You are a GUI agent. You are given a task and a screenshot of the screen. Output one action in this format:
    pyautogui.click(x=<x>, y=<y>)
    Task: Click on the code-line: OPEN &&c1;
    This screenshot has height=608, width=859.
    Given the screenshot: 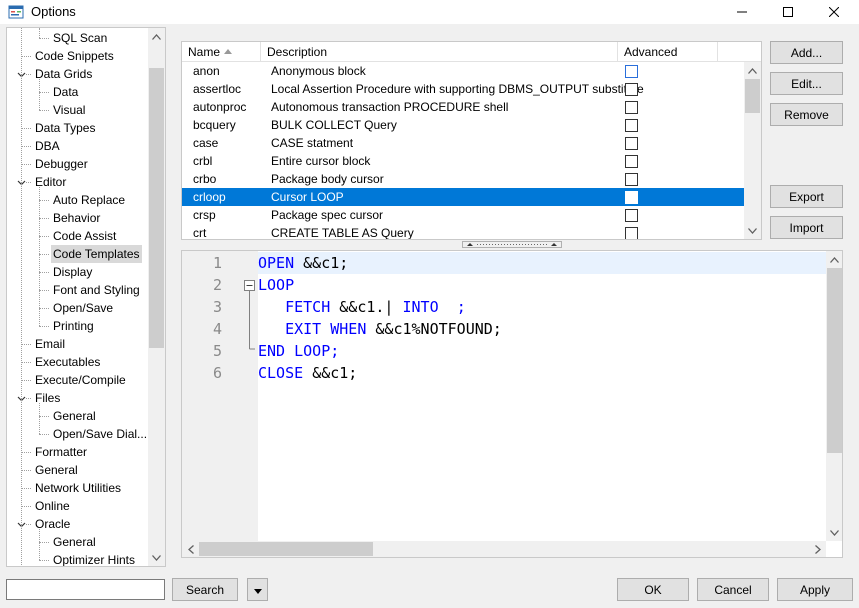 What is the action you would take?
    pyautogui.click(x=303, y=263)
    